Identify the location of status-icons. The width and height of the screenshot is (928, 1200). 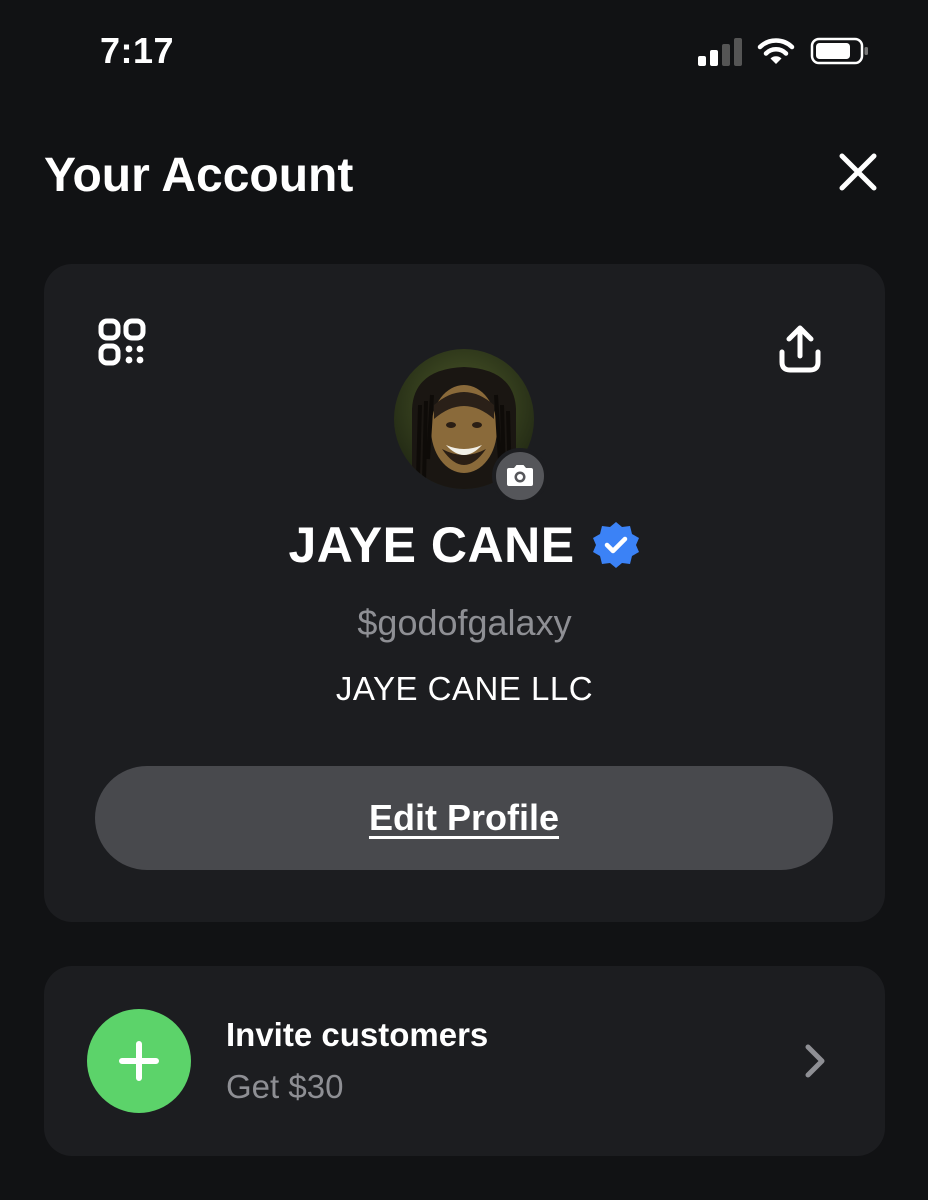
(784, 51).